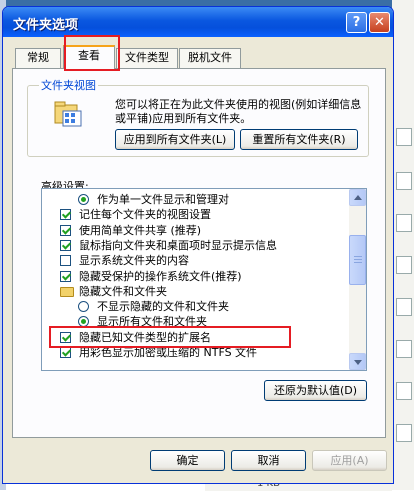 The image size is (414, 491). What do you see at coordinates (356, 22) in the screenshot?
I see `help-button: ?` at bounding box center [356, 22].